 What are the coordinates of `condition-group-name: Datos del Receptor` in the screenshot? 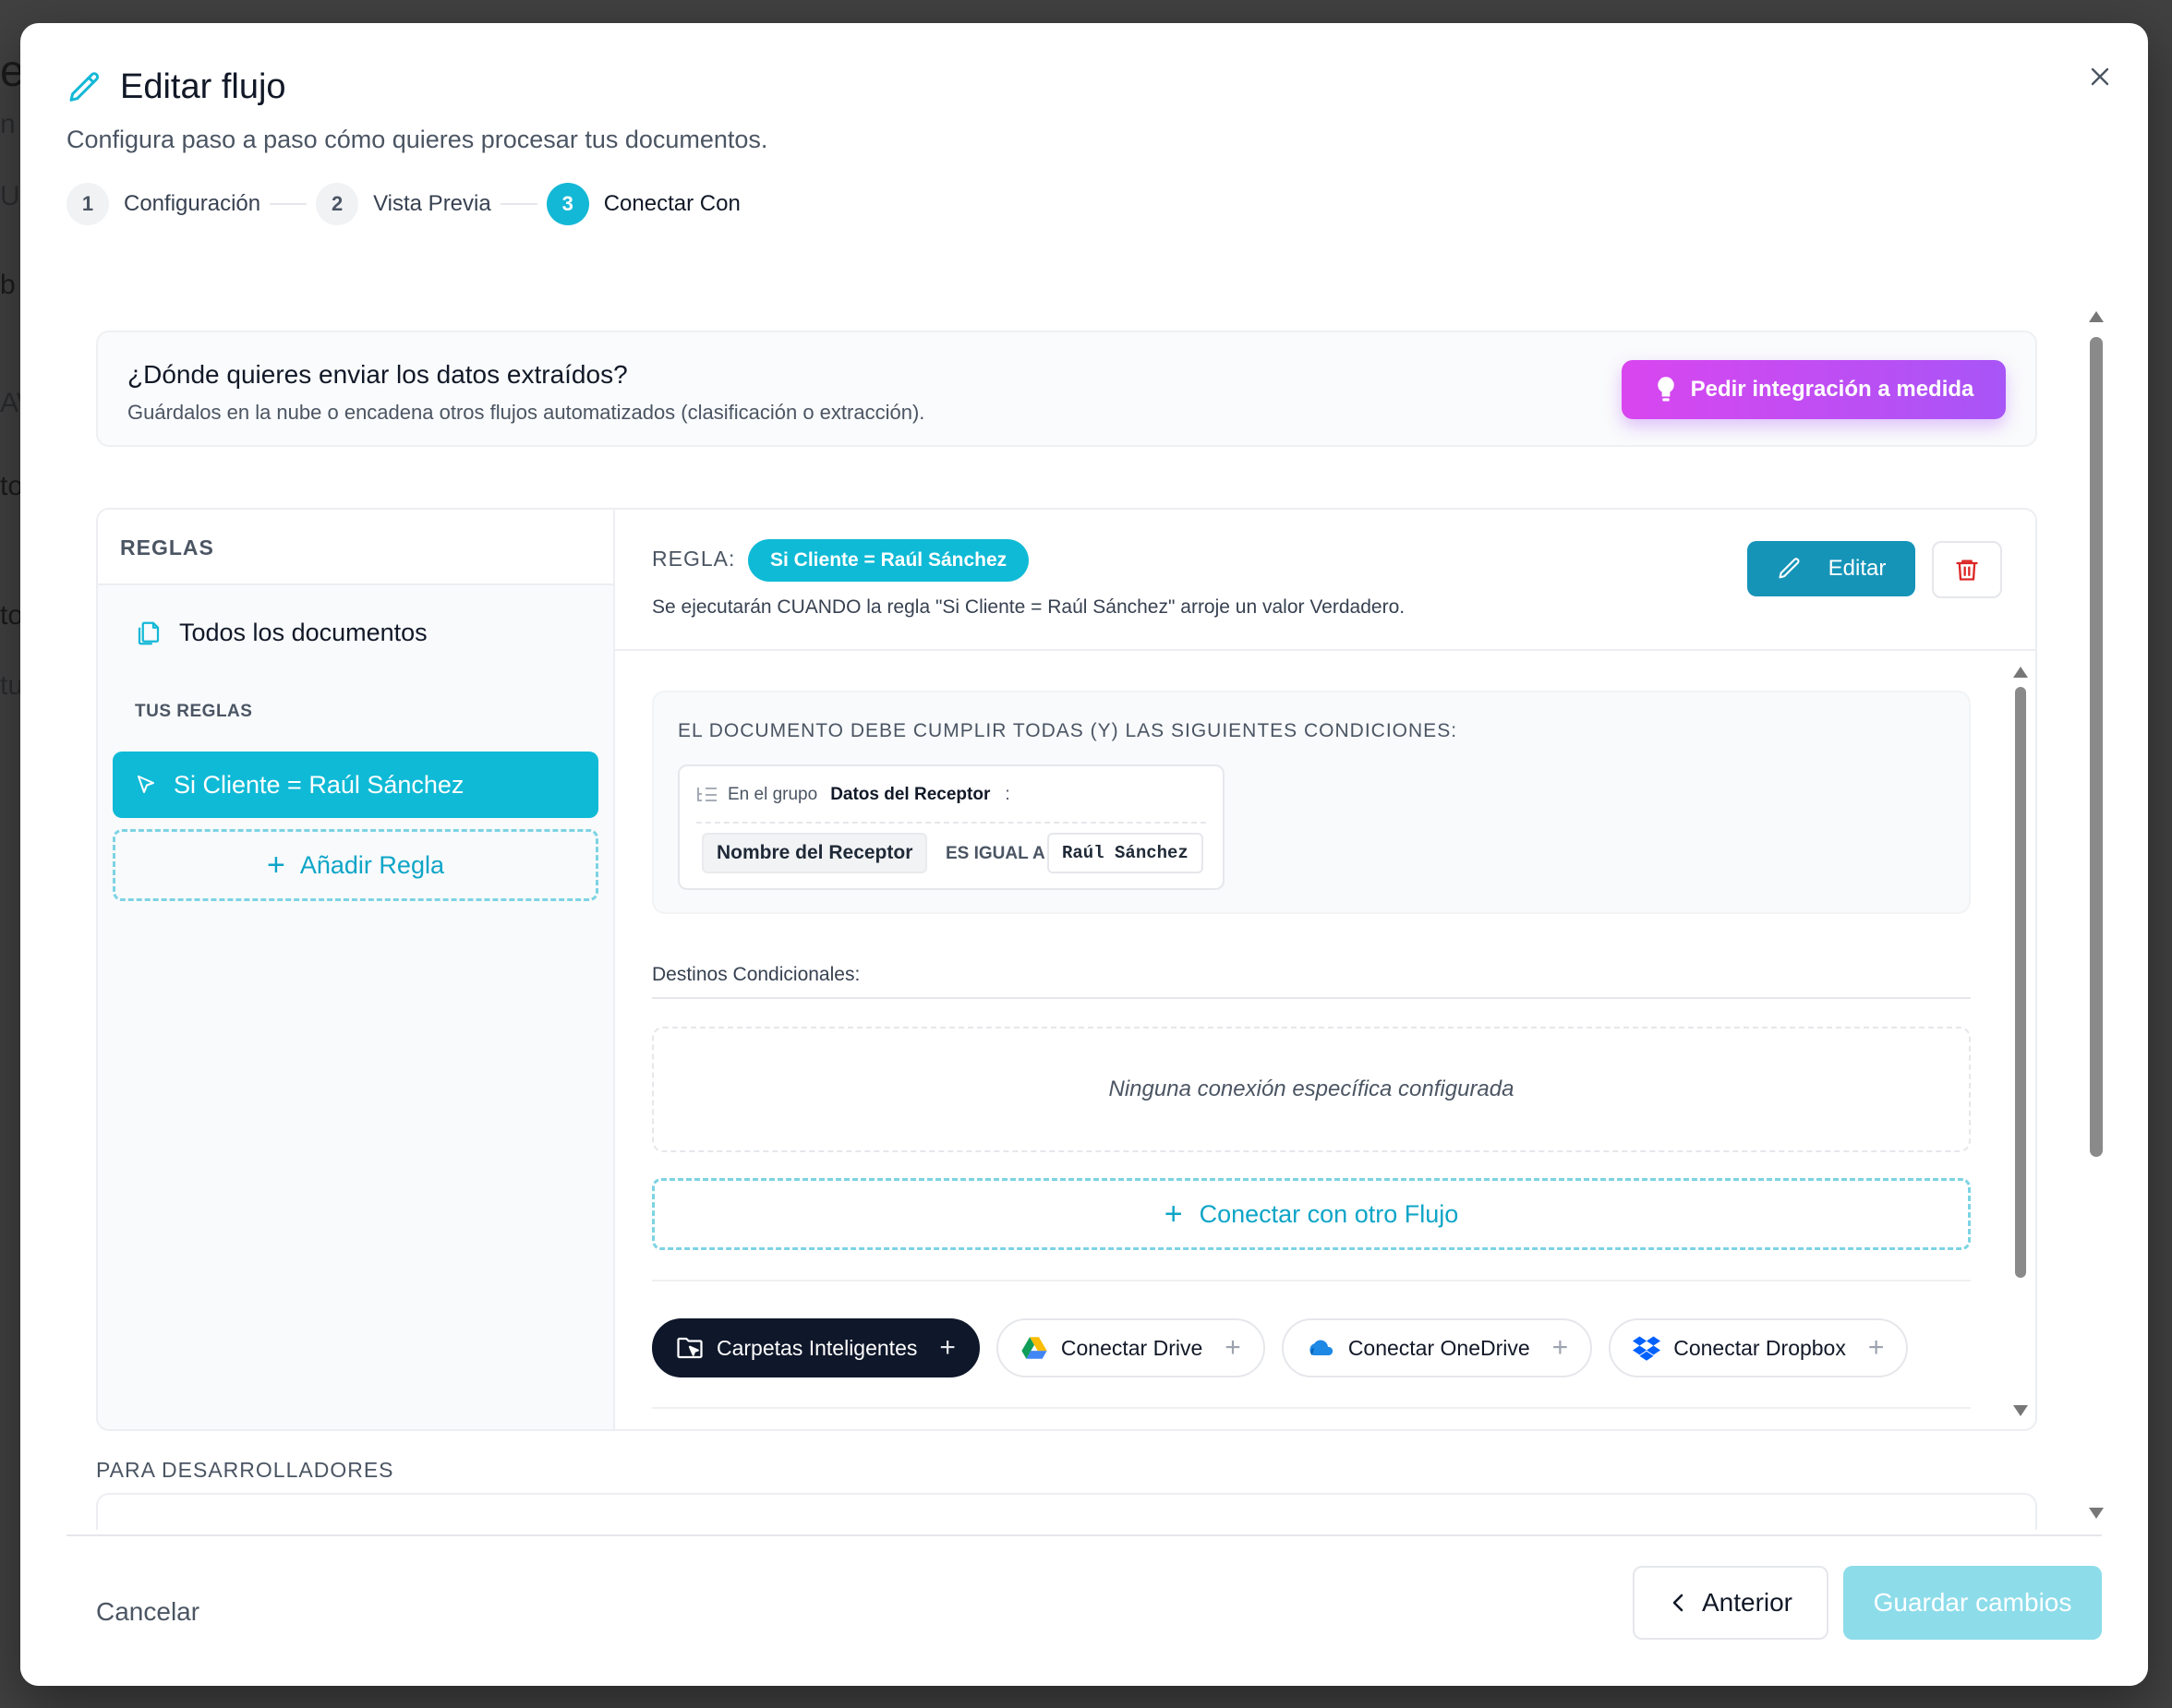 It's located at (910, 794).